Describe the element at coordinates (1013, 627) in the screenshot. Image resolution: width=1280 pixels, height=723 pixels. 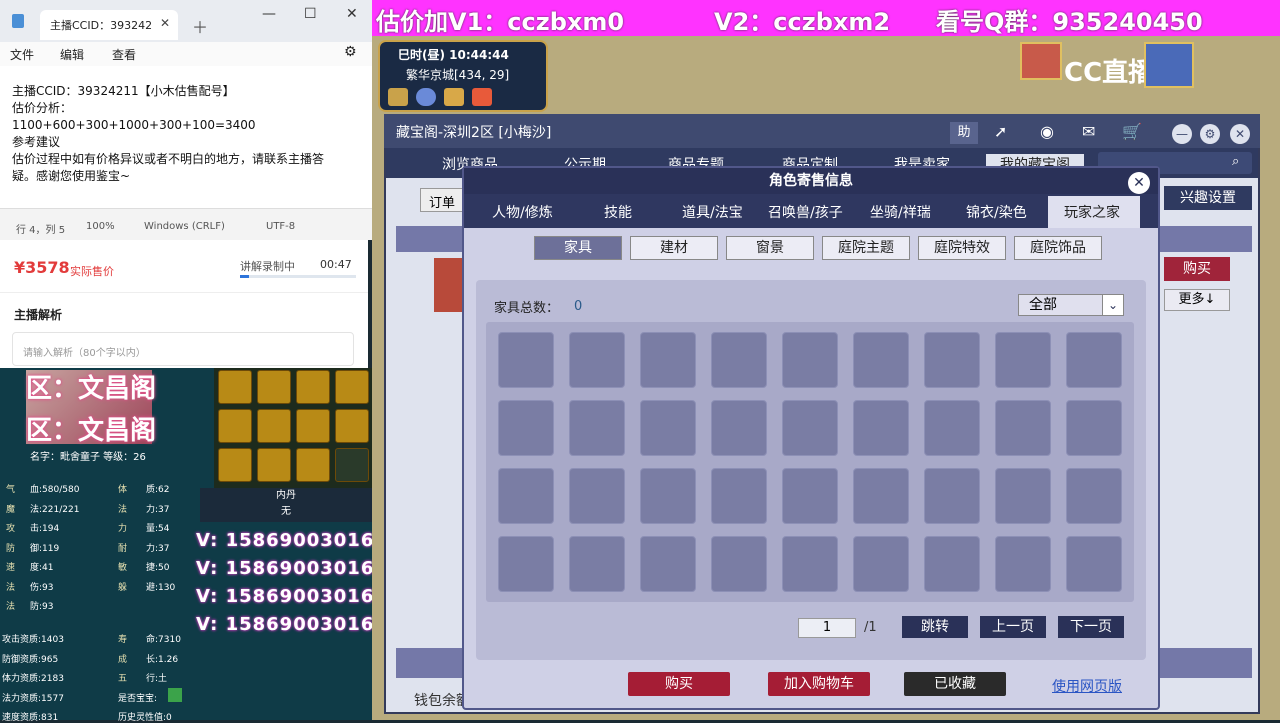
I see `prev-page-button: 上一页` at that location.